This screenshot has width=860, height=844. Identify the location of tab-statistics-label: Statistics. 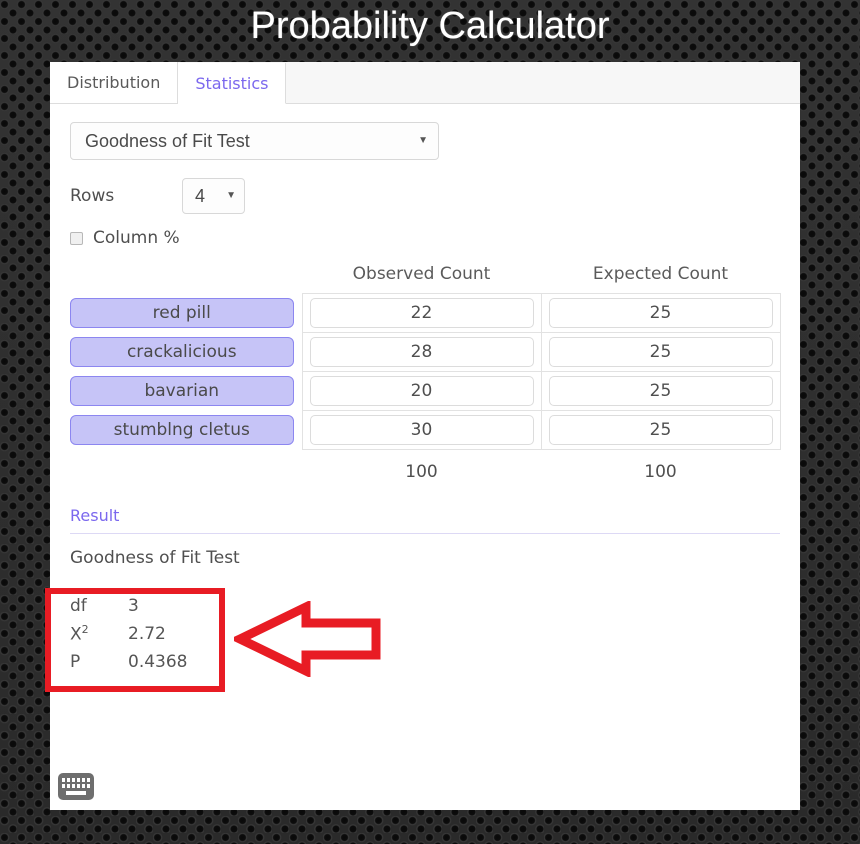
(232, 83).